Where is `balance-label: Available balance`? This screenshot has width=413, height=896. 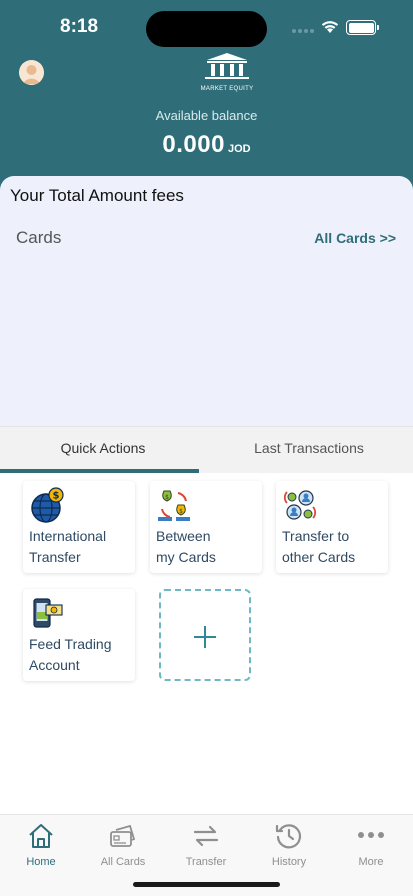 balance-label: Available balance is located at coordinates (206, 115).